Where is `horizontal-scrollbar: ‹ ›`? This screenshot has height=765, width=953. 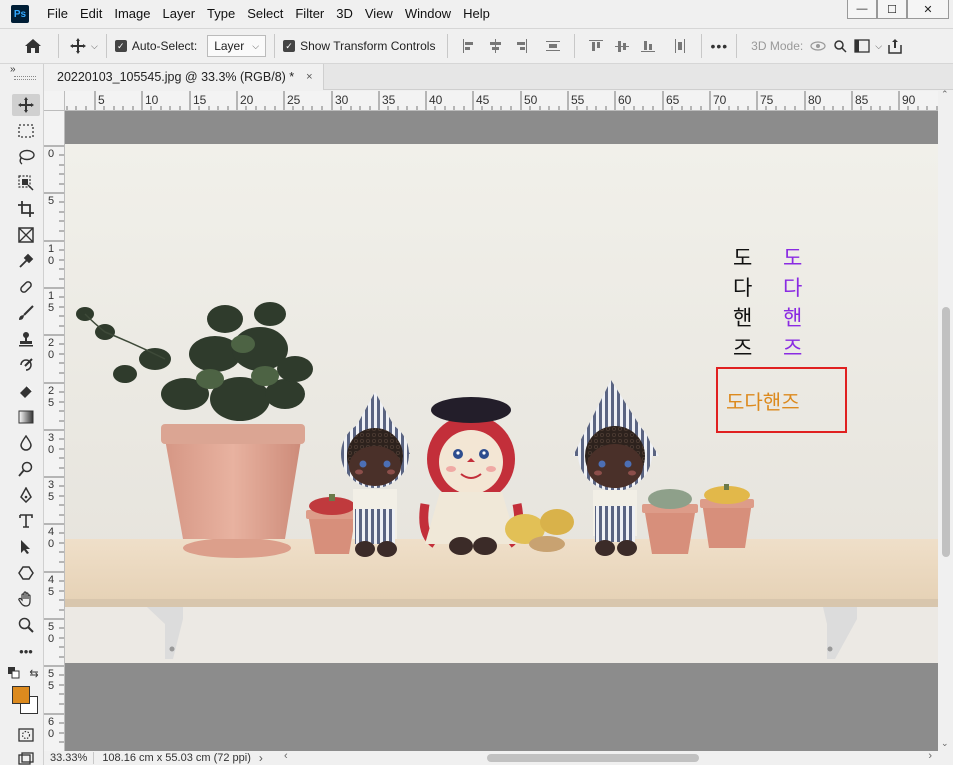
horizontal-scrollbar: ‹ › is located at coordinates (609, 757).